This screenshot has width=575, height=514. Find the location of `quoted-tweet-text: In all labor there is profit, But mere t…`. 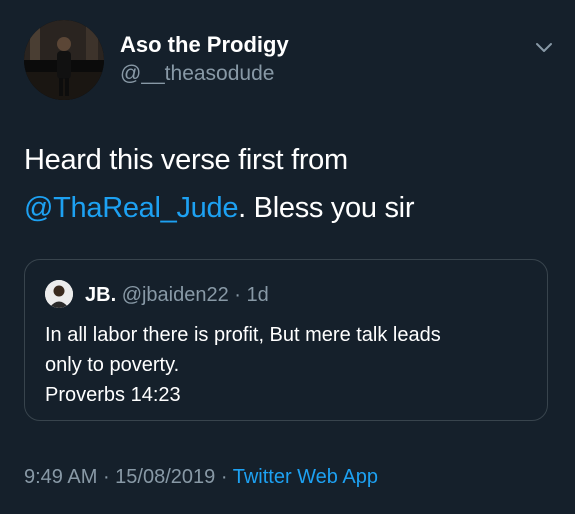

quoted-tweet-text: In all labor there is profit, But mere t… is located at coordinates (290, 365).